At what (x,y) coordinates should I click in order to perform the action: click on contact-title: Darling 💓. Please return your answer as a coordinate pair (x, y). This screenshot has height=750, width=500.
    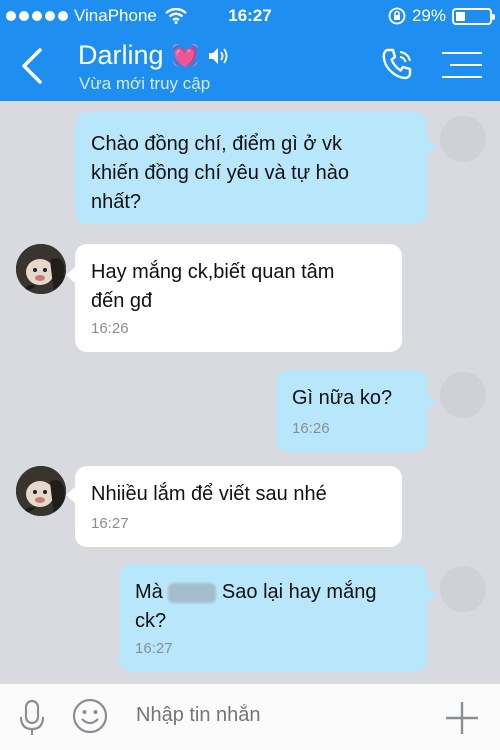
    Looking at the image, I should click on (154, 55).